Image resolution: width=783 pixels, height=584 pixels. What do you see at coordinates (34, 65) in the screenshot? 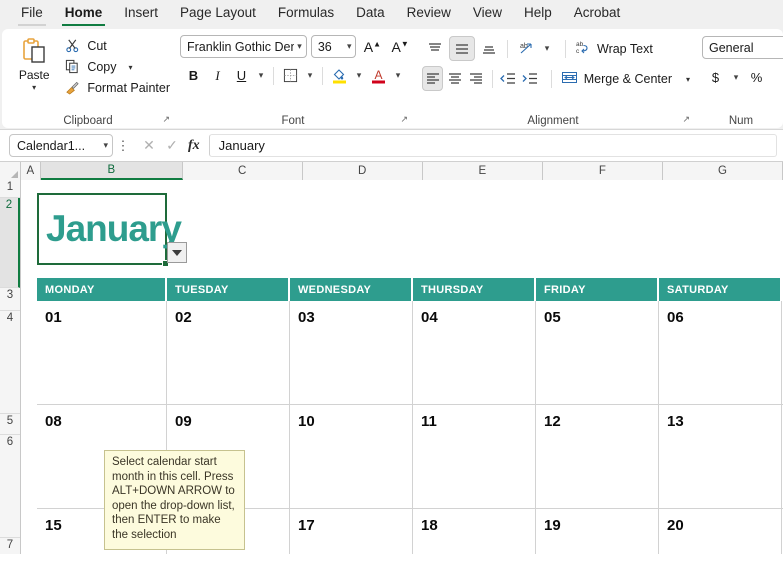
I see `paste-button: Paste ▾` at bounding box center [34, 65].